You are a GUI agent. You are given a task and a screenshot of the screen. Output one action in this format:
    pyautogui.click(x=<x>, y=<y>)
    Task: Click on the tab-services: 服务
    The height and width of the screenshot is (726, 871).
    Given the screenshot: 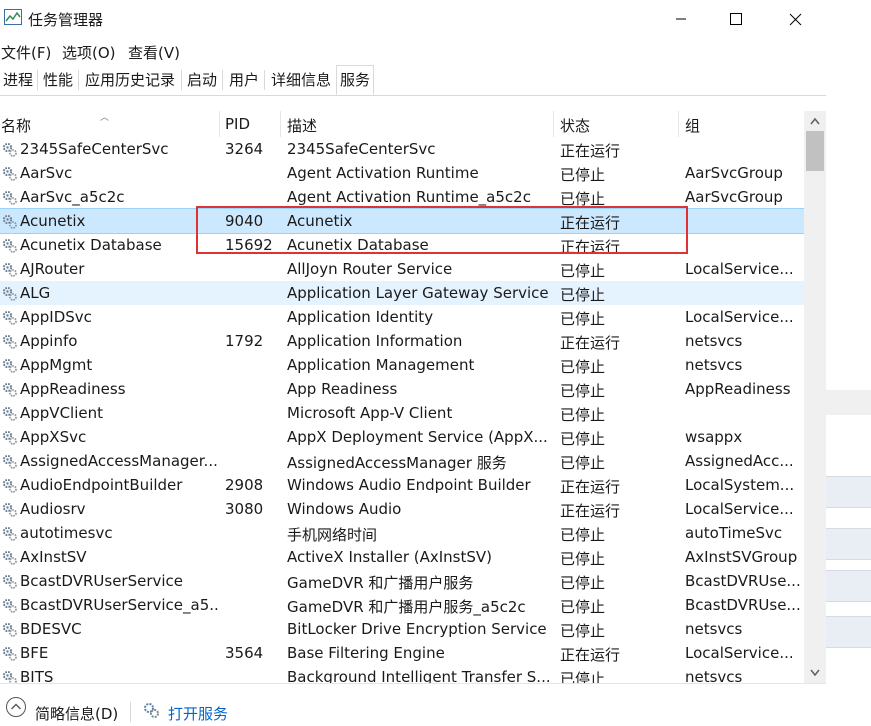 What is the action you would take?
    pyautogui.click(x=355, y=80)
    